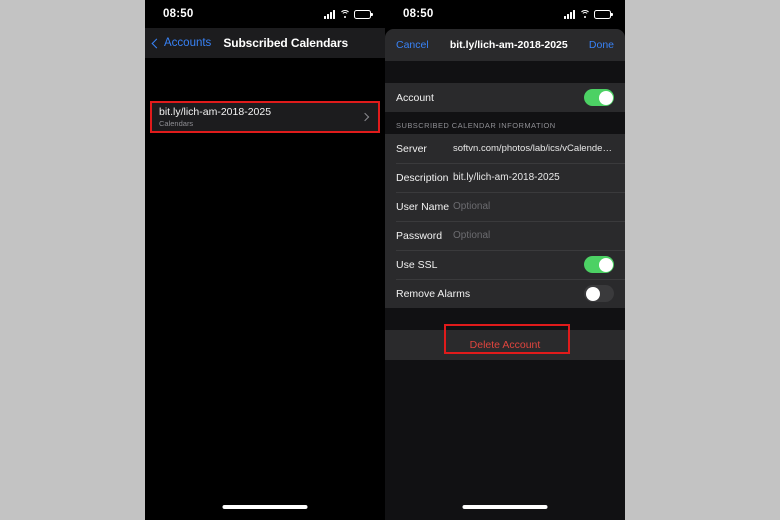 This screenshot has width=780, height=520. I want to click on back-button: Accounts, so click(181, 43).